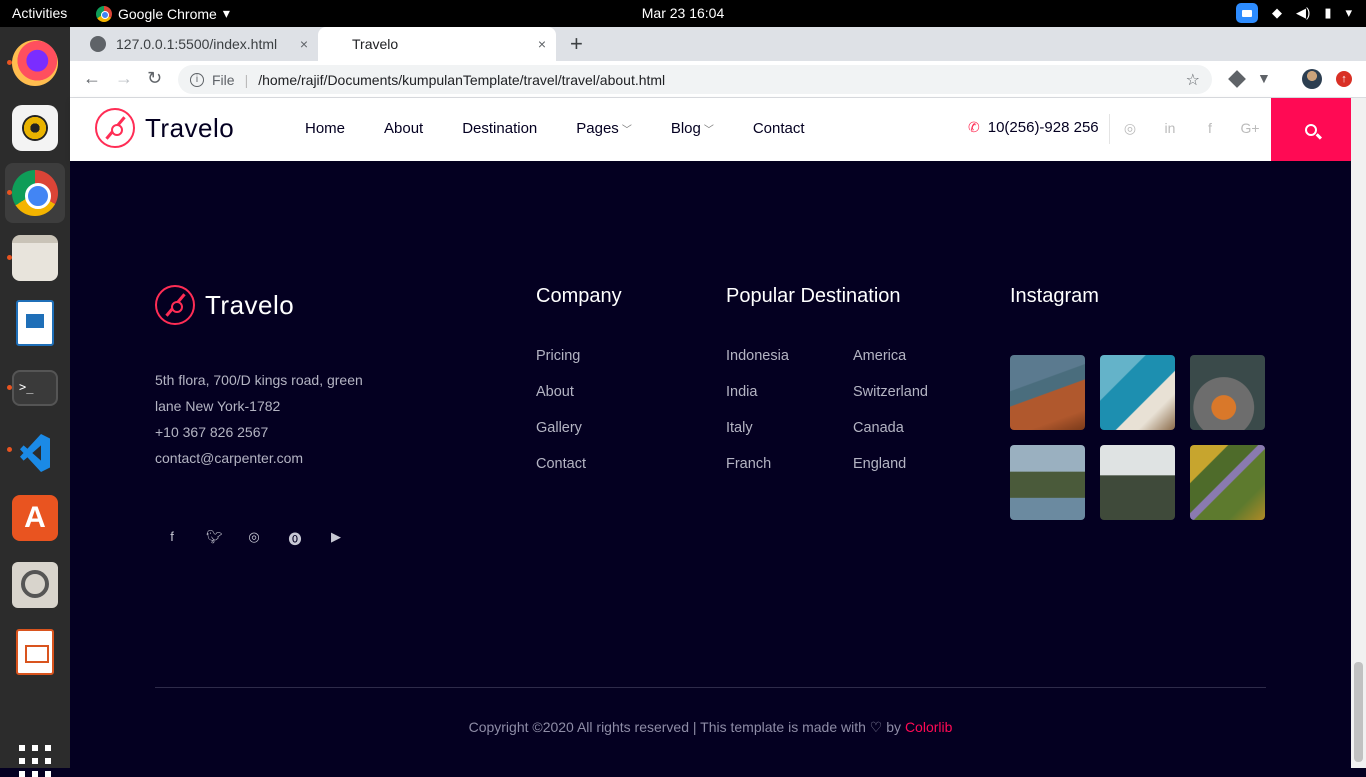 This screenshot has width=1366, height=777. Describe the element at coordinates (259, 380) in the screenshot. I see `address-line: 5th flora, 700/D kings road, green` at that location.